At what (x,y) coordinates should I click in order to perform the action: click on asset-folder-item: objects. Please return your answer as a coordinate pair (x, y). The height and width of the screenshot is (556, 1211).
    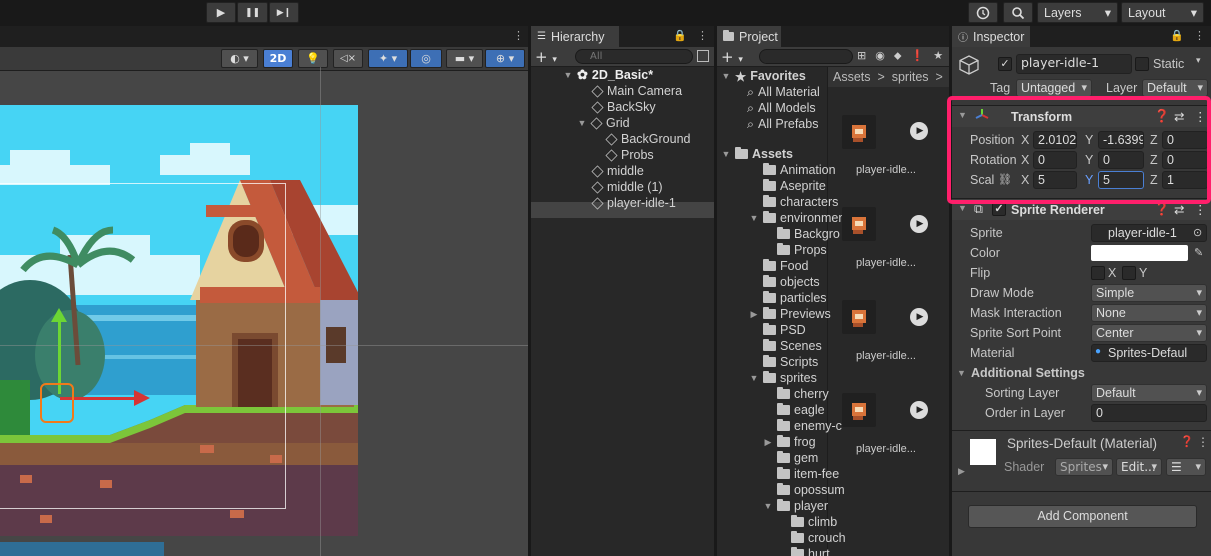
    Looking at the image, I should click on (784, 282).